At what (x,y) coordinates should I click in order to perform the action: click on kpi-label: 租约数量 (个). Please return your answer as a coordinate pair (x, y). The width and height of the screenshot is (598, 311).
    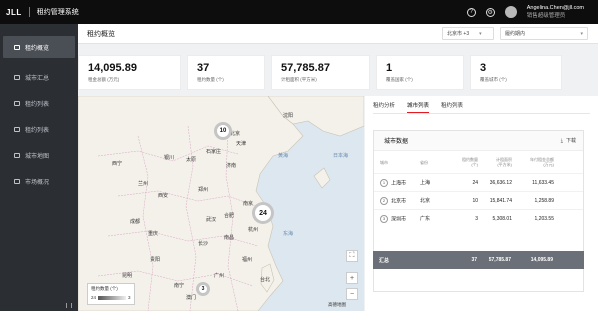
    Looking at the image, I should click on (210, 79).